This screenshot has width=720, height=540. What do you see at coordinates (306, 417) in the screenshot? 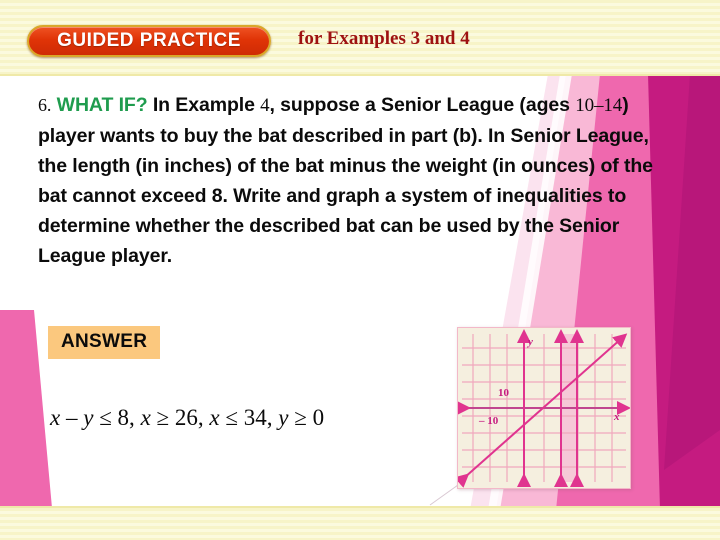
I see `eq-part-10: ≥ 0` at bounding box center [306, 417].